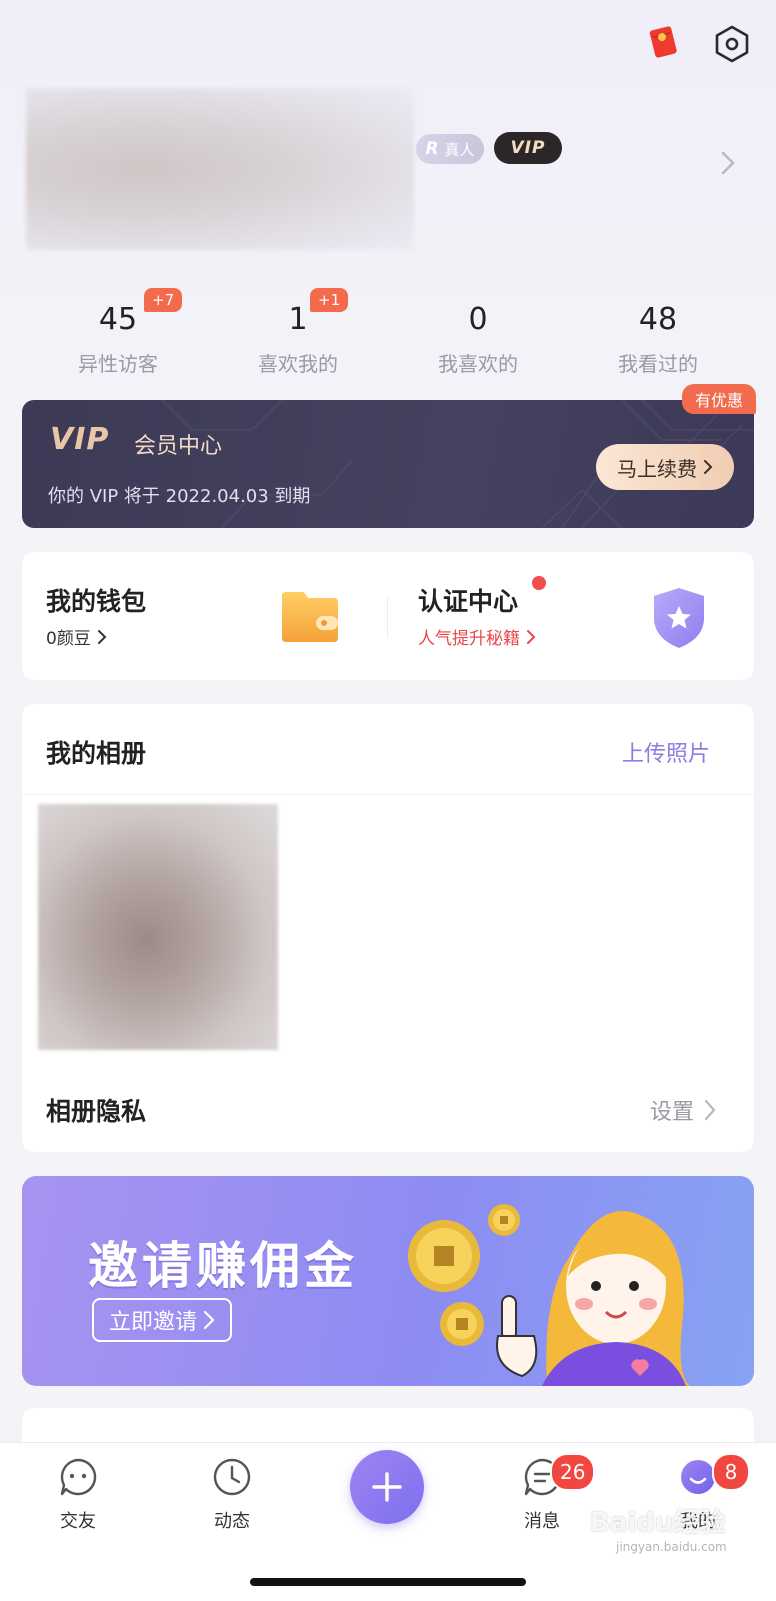 This screenshot has height=1601, width=776. I want to click on stat-value: 1, so click(298, 319).